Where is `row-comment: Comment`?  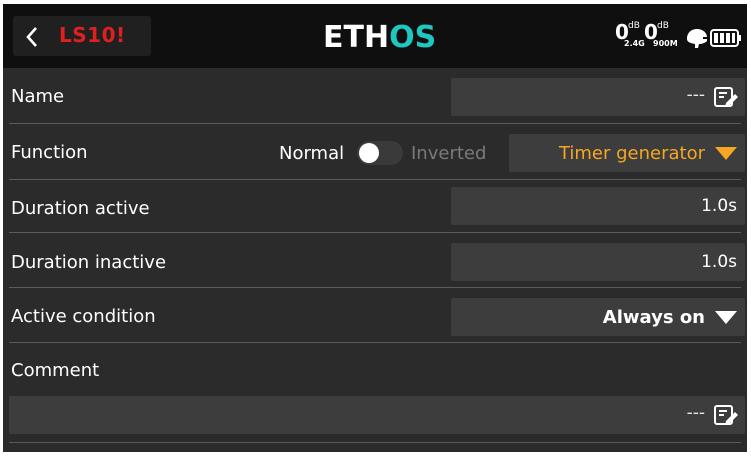 row-comment: Comment is located at coordinates (375, 373).